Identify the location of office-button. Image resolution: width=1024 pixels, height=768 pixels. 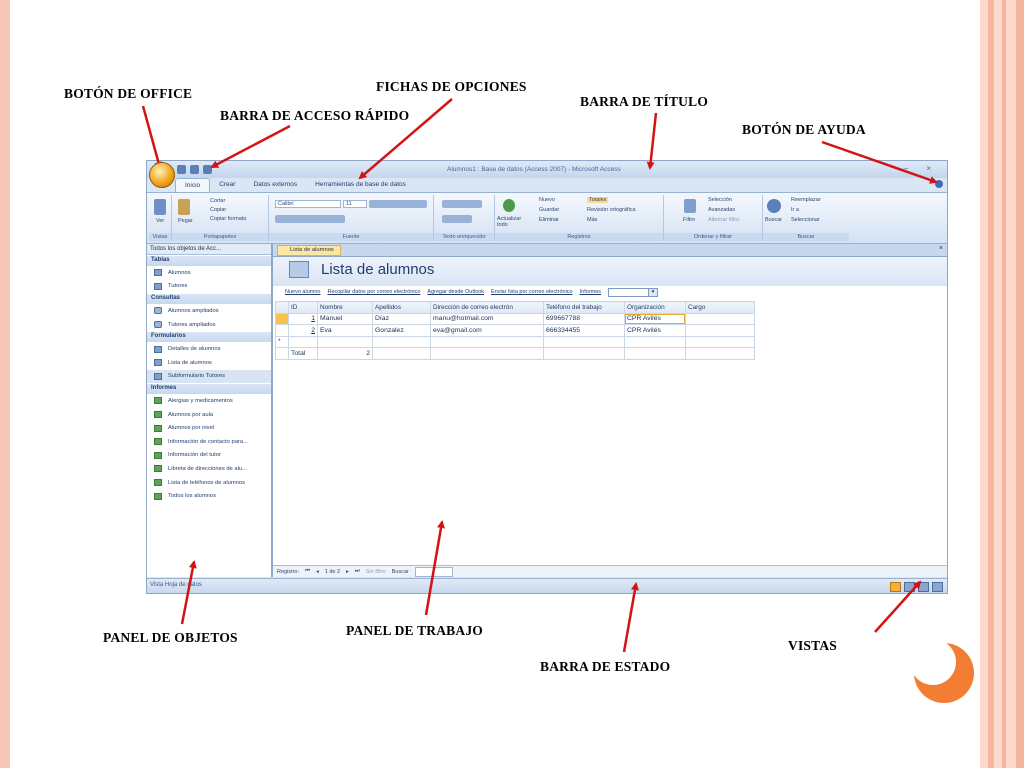
(162, 175).